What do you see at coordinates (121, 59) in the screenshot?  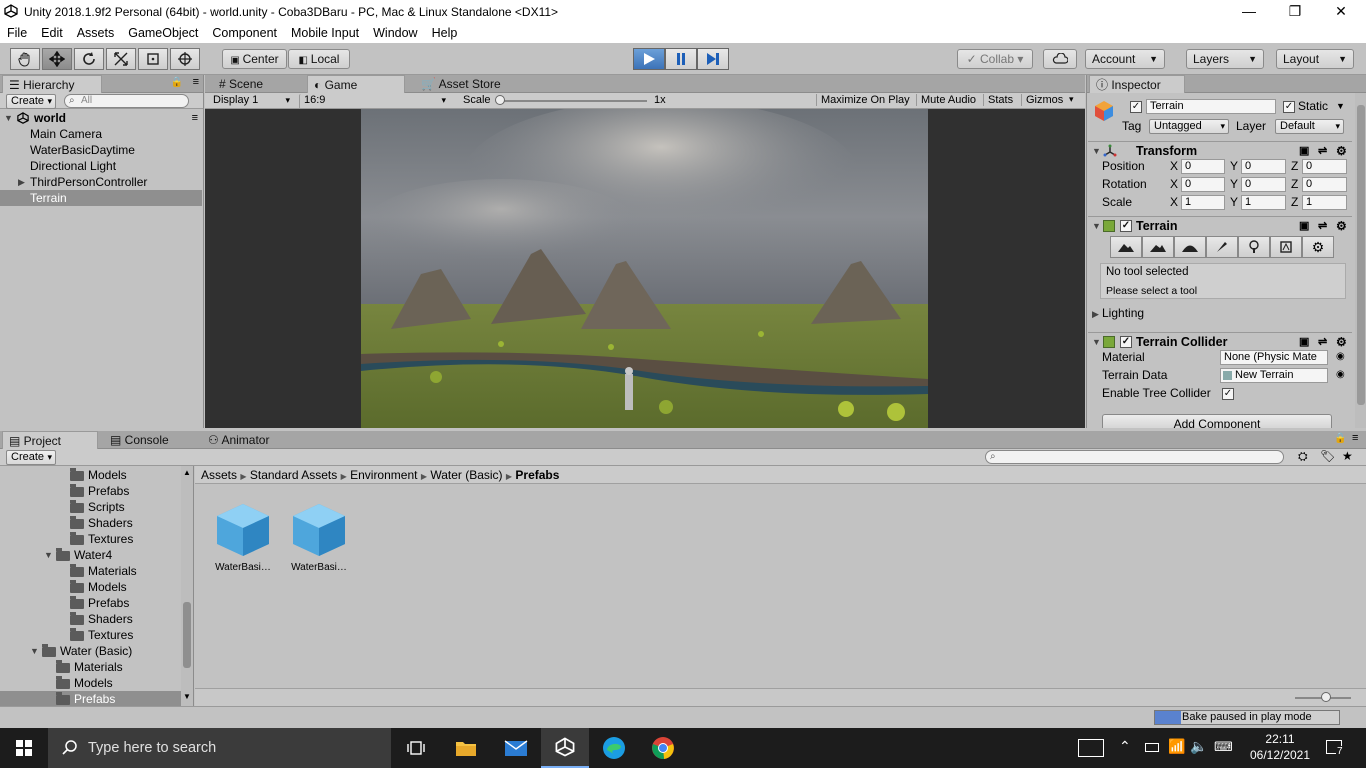 I see `scale-tool-icon` at bounding box center [121, 59].